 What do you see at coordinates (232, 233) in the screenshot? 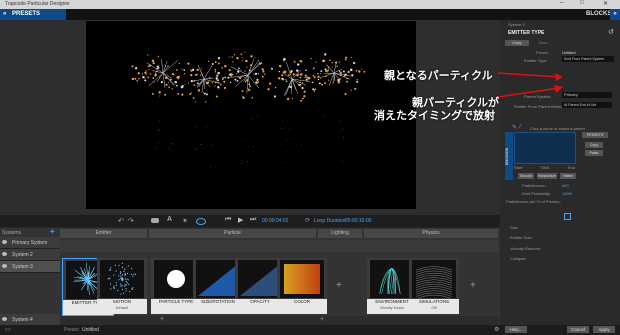
I see `category-particle: Particle` at bounding box center [232, 233].